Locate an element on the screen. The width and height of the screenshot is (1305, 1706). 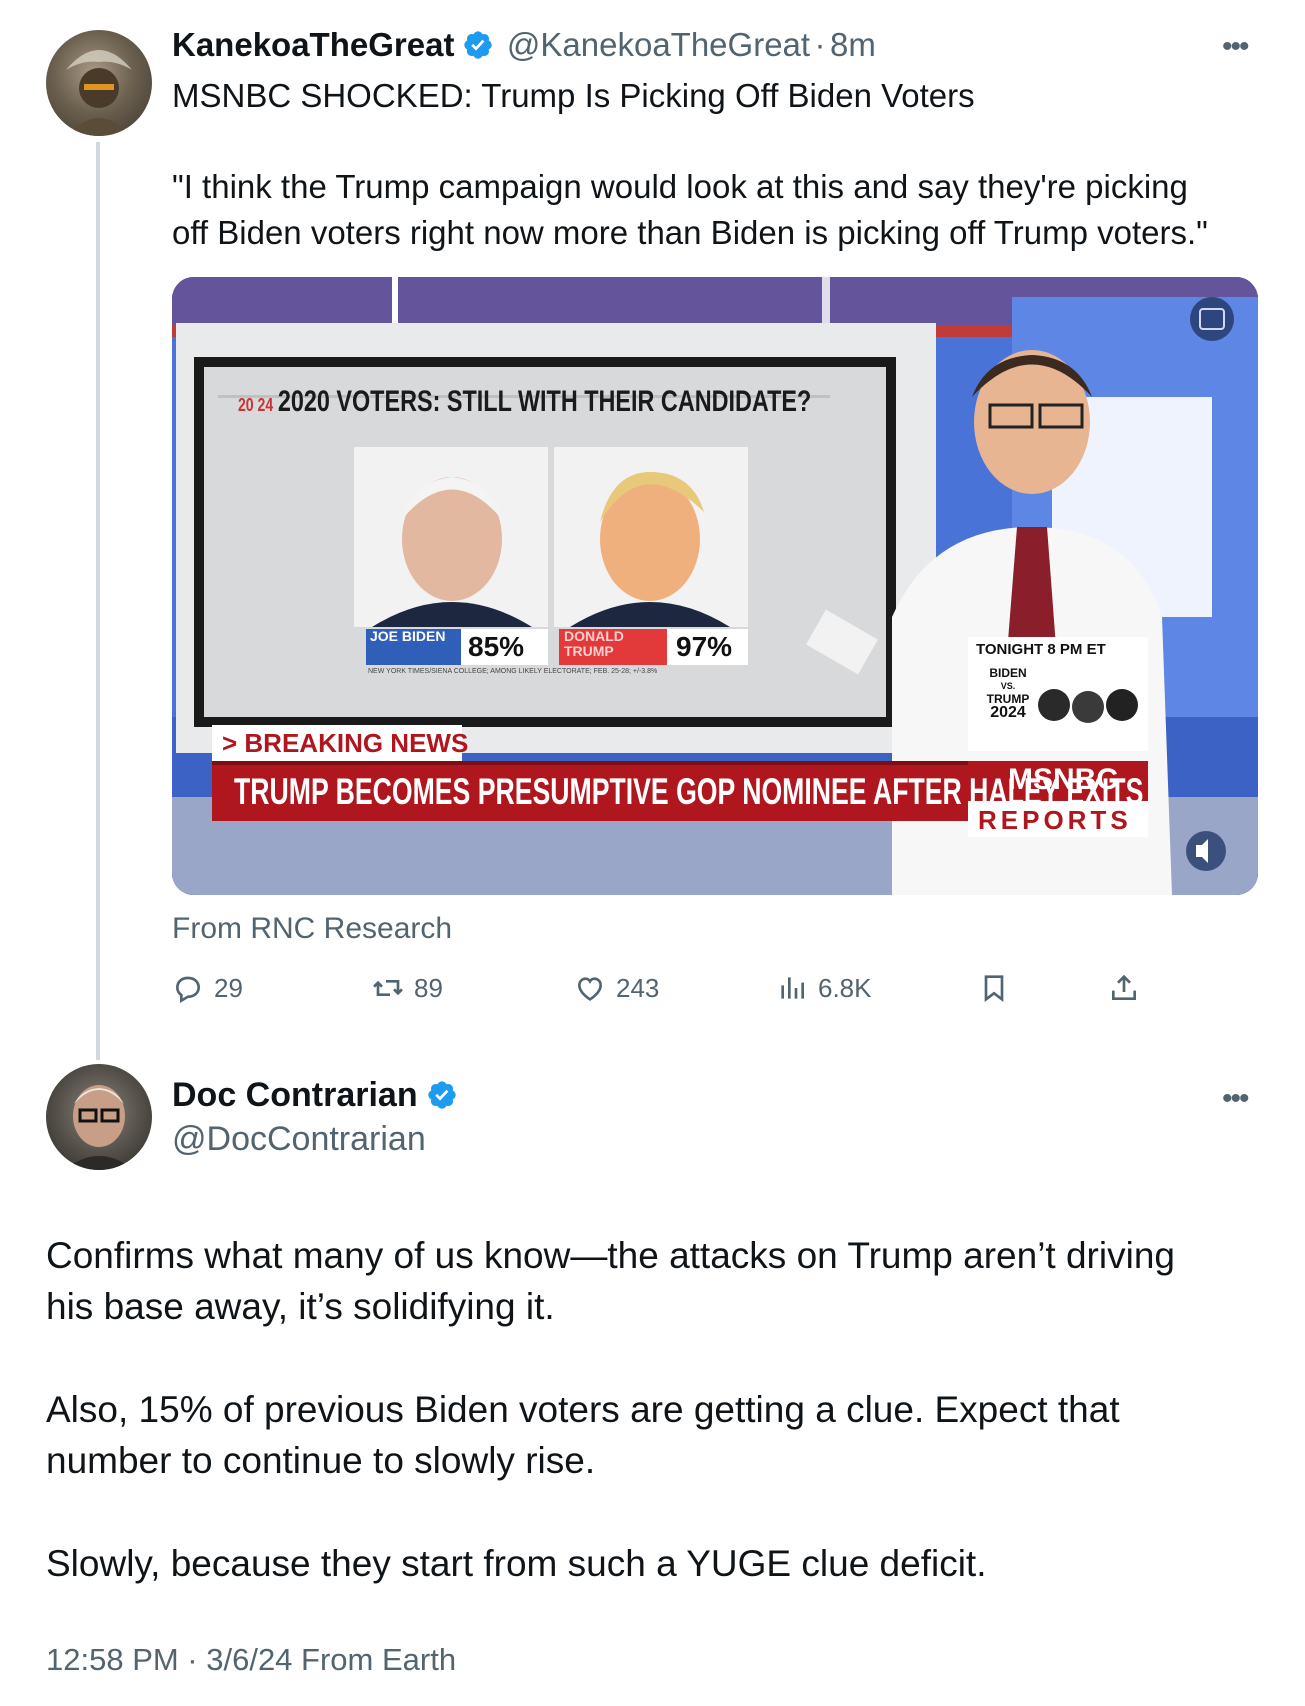
screen-logo-year: 20 24 is located at coordinates (256, 405).